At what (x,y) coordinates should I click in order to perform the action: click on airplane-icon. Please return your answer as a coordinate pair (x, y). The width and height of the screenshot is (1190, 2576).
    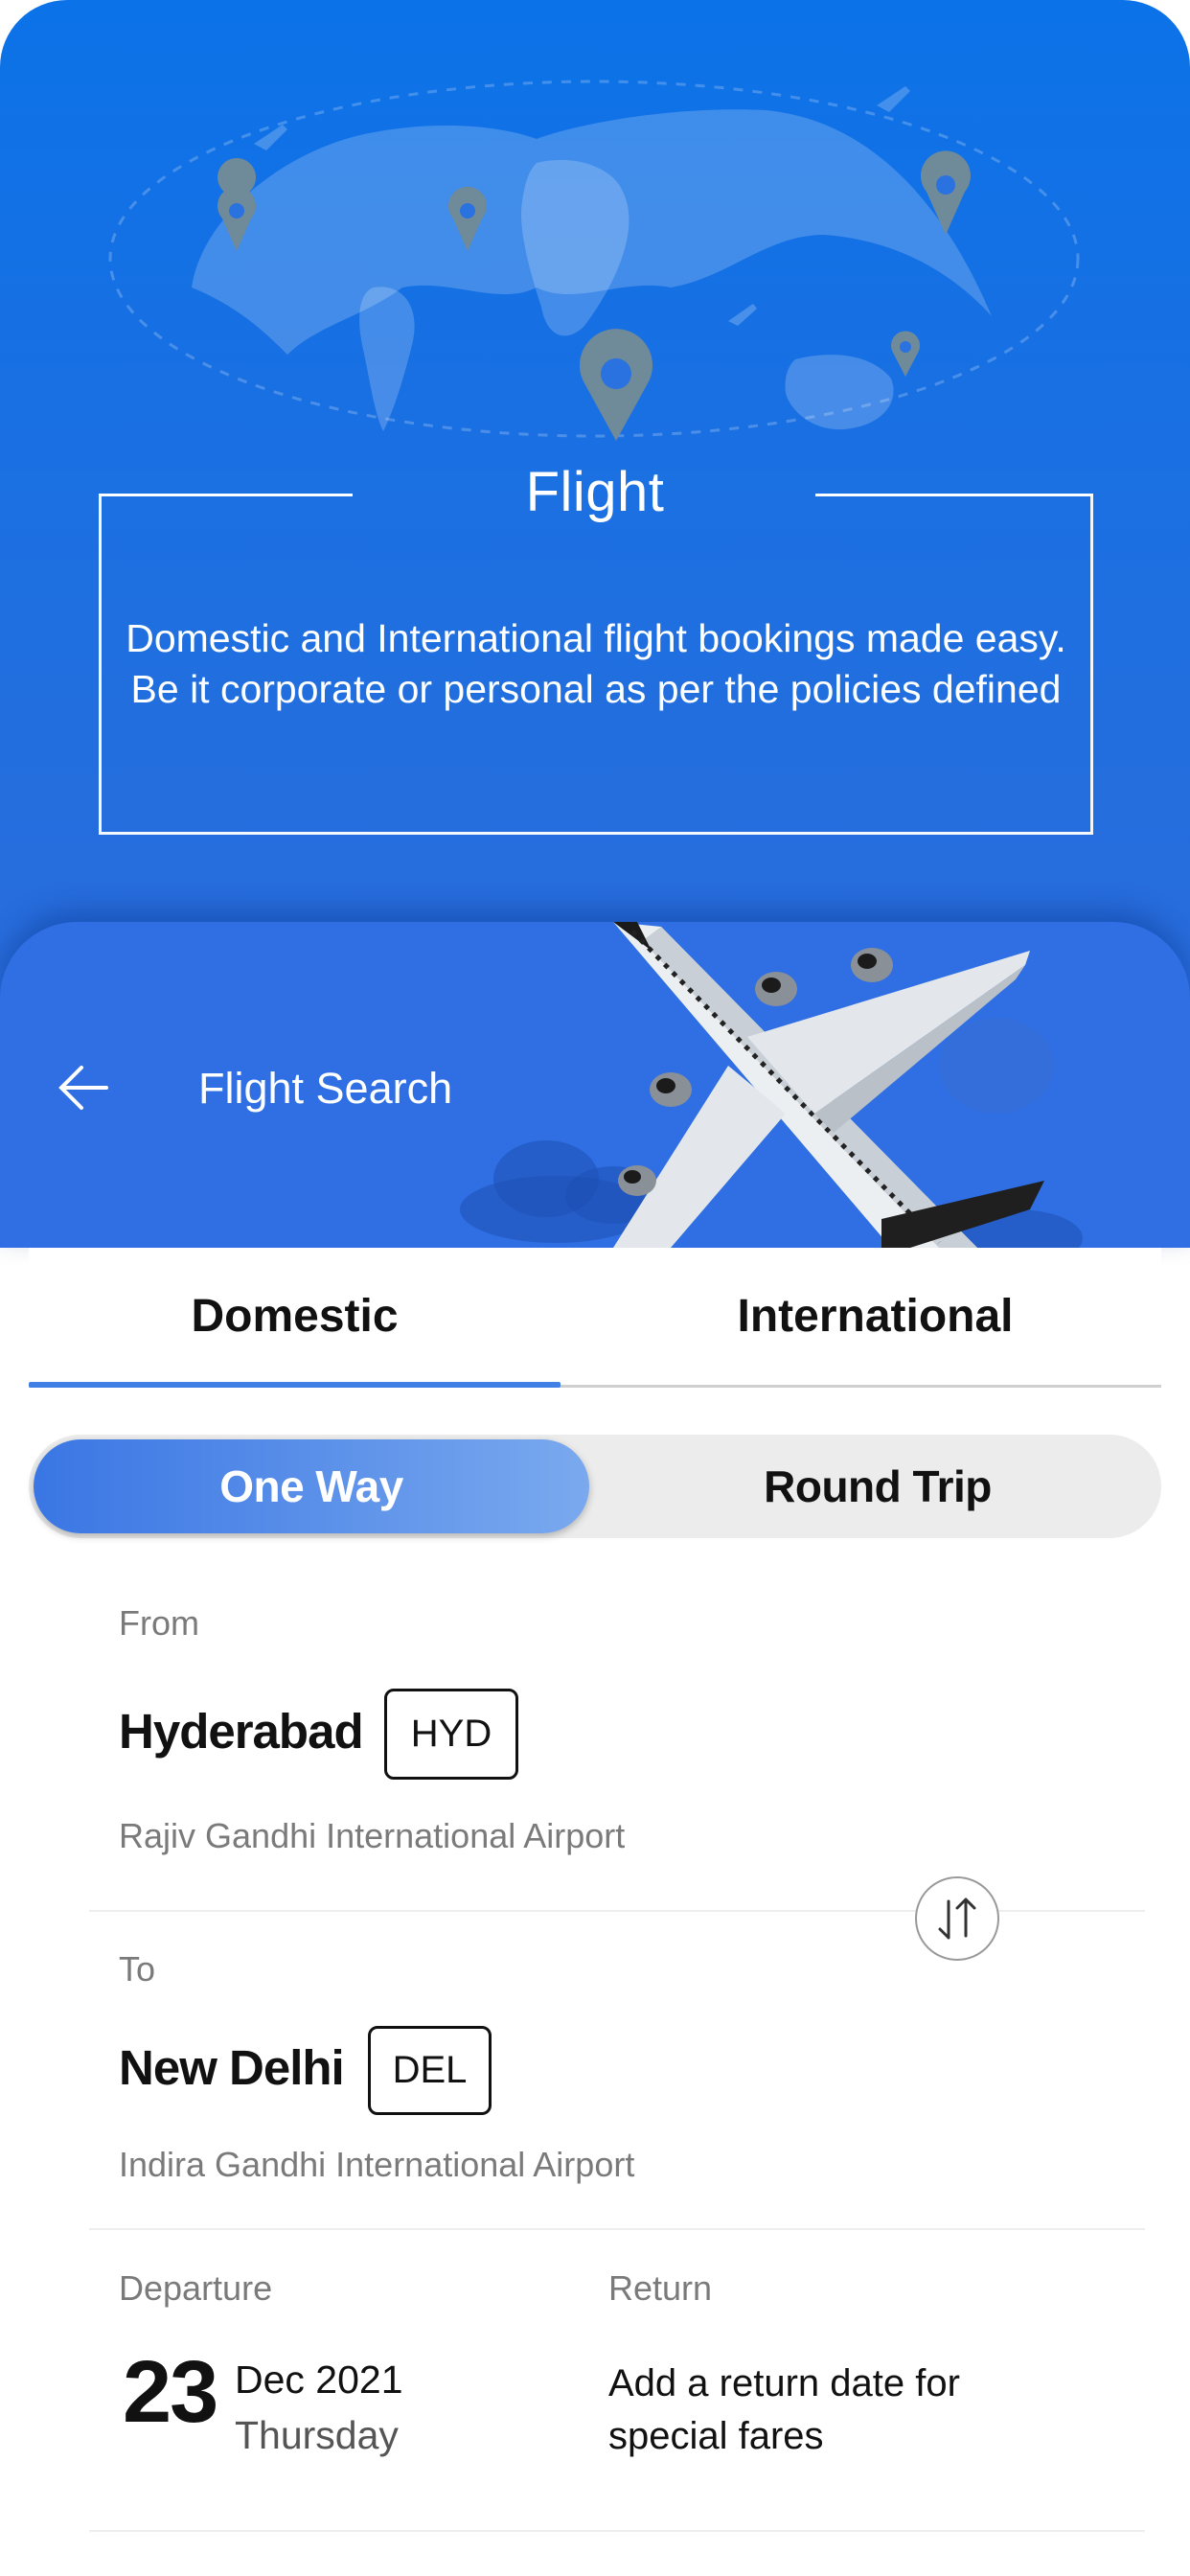
    Looking at the image, I should click on (772, 1085).